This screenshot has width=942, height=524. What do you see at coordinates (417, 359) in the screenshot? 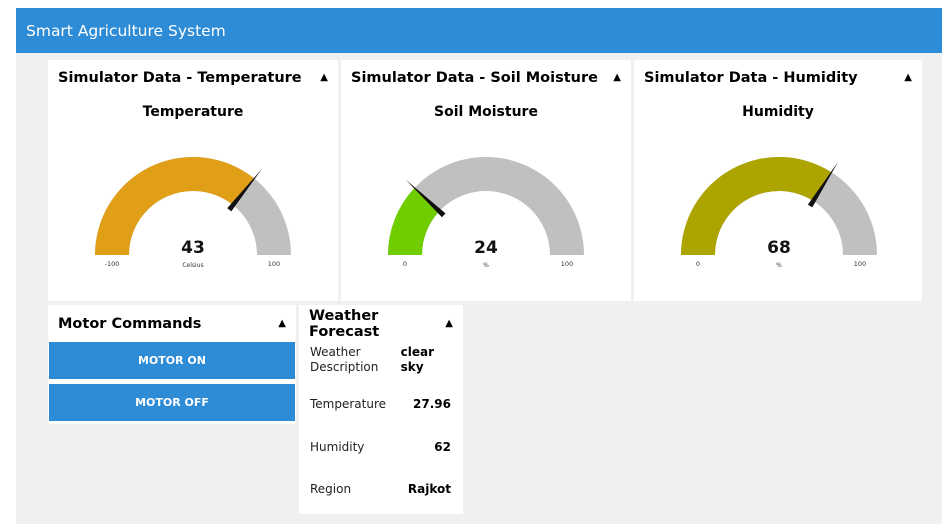
I see `weather-description-value: clear sky` at bounding box center [417, 359].